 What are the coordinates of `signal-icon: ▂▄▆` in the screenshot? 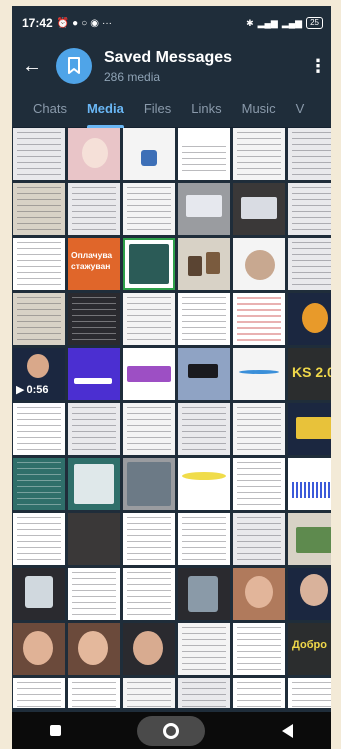 It's located at (267, 22).